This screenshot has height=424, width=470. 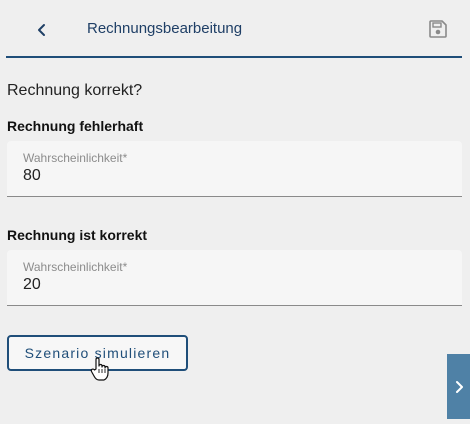 I want to click on hand-pointer-icon, so click(x=99, y=369).